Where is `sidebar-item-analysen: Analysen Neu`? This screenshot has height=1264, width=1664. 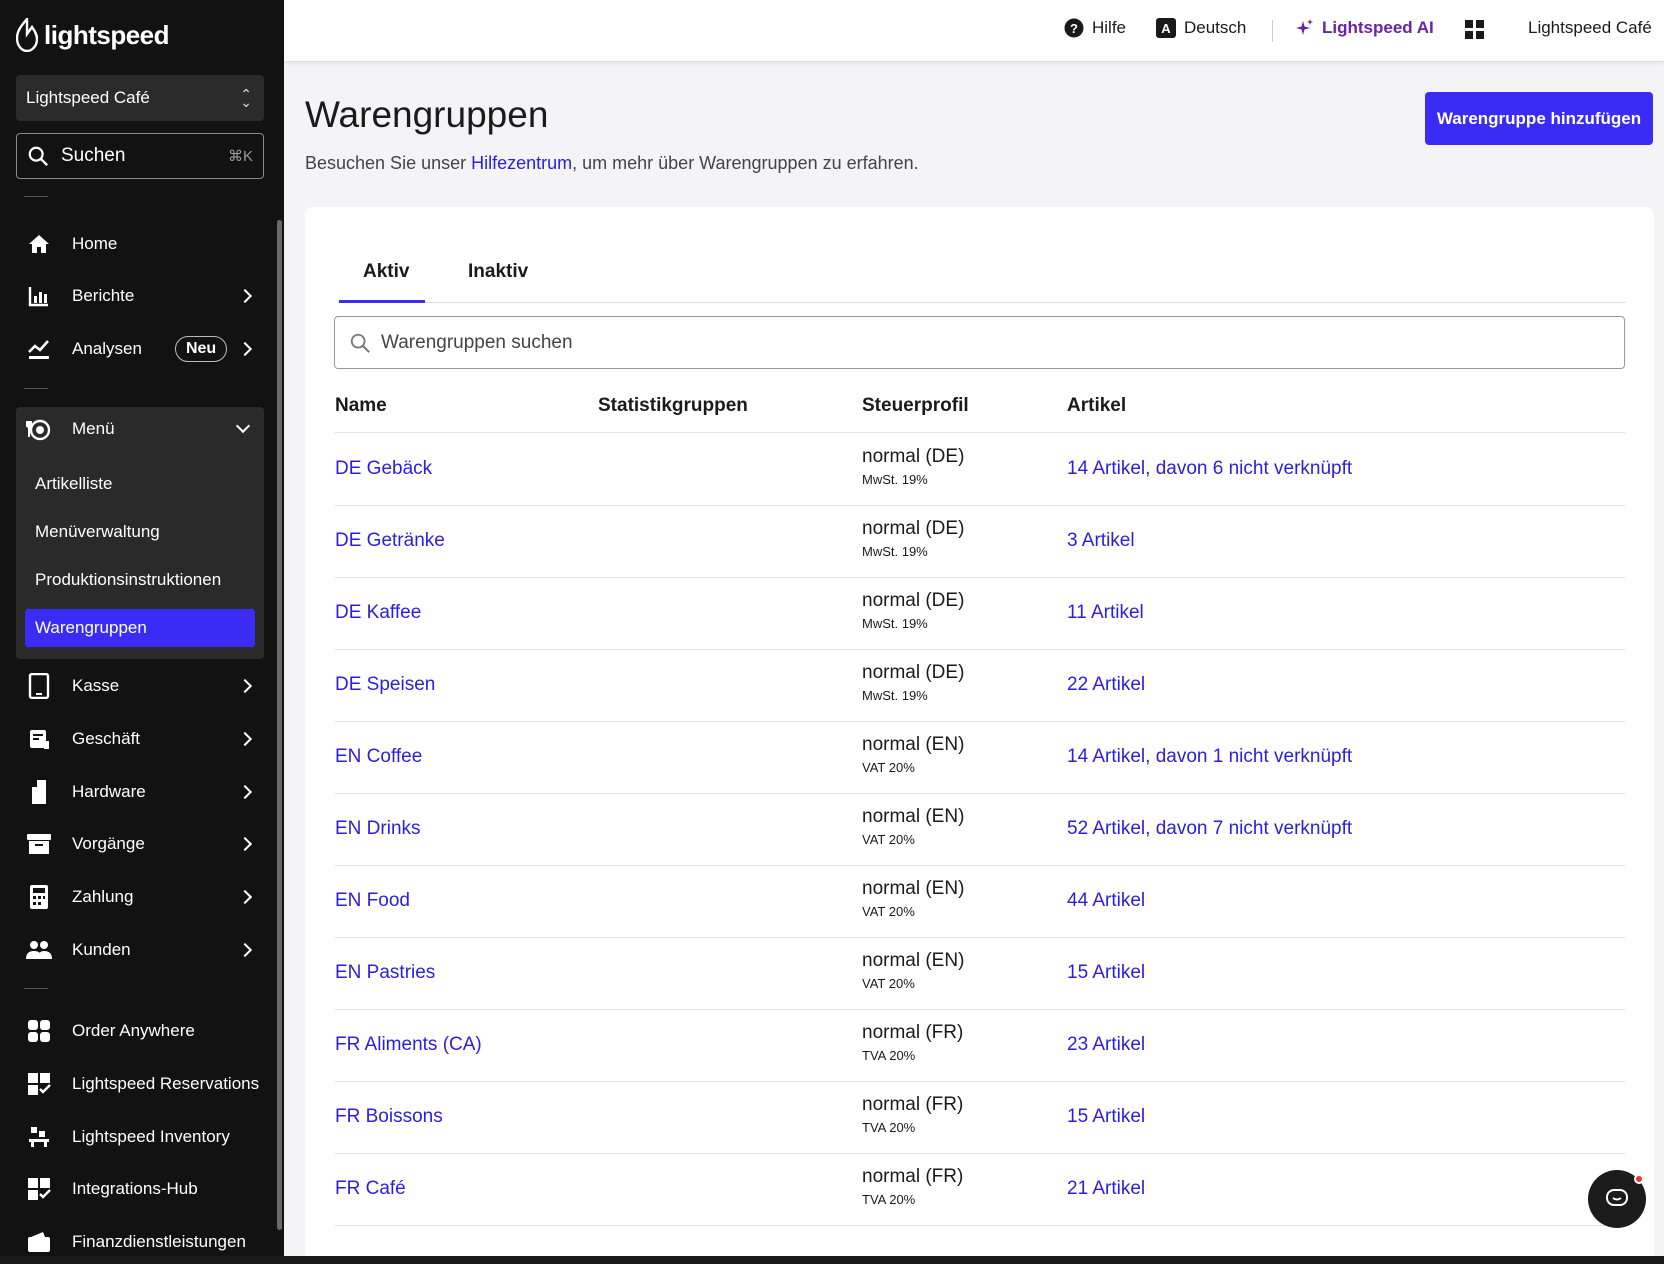 sidebar-item-analysen: Analysen Neu is located at coordinates (140, 349).